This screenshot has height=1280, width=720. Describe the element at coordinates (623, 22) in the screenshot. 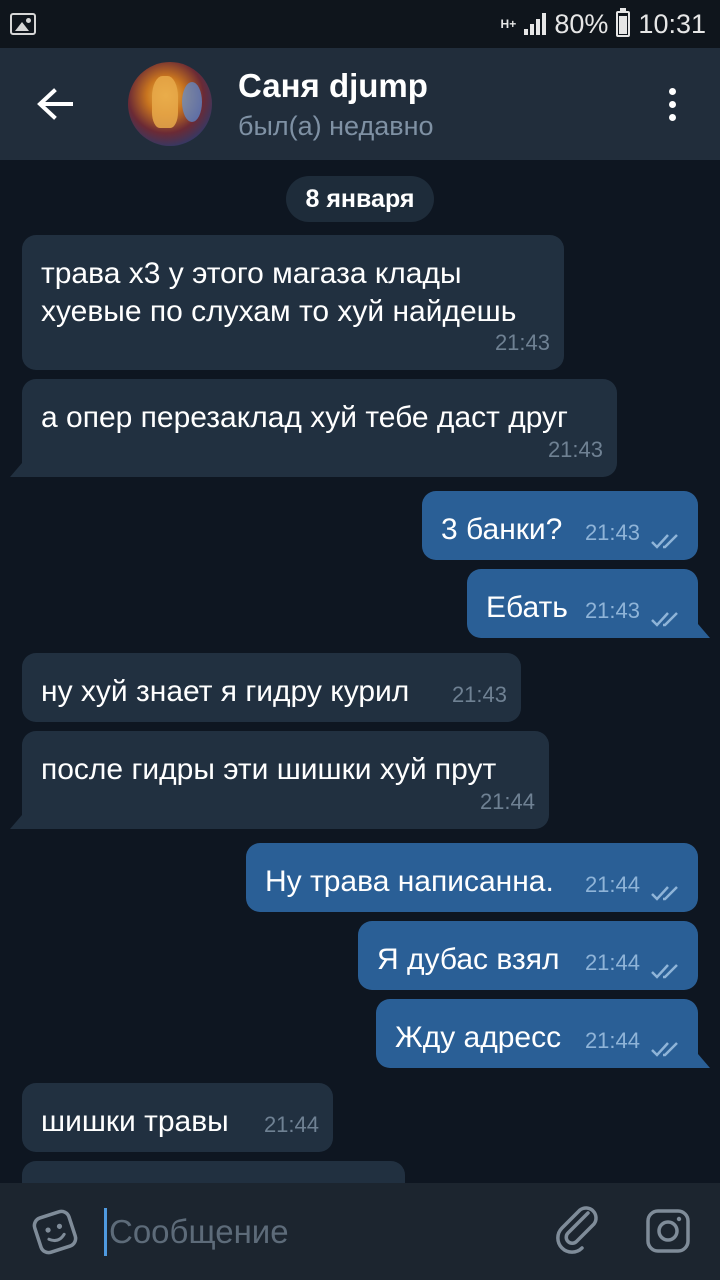

I see `battery-icon` at that location.